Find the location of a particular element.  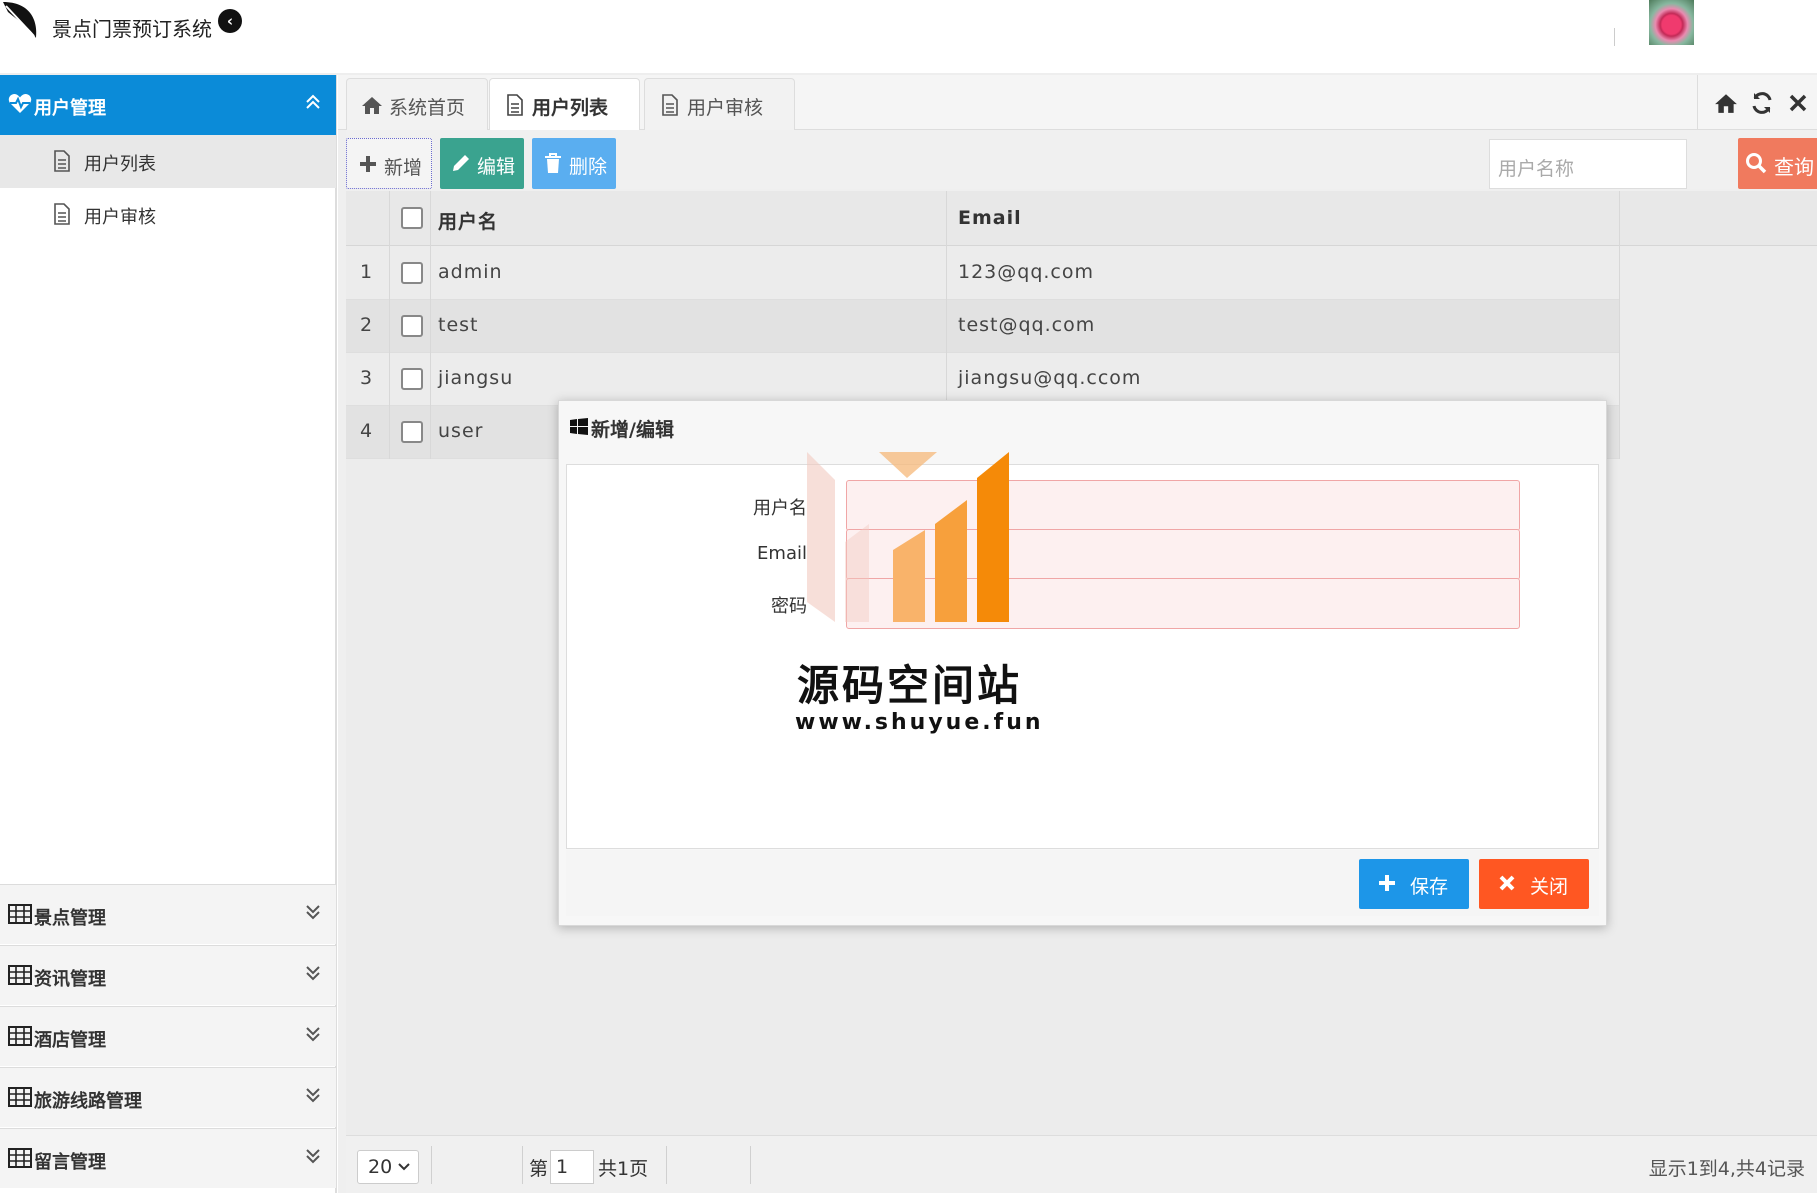

username-cell: jiangsu is located at coordinates (476, 378).